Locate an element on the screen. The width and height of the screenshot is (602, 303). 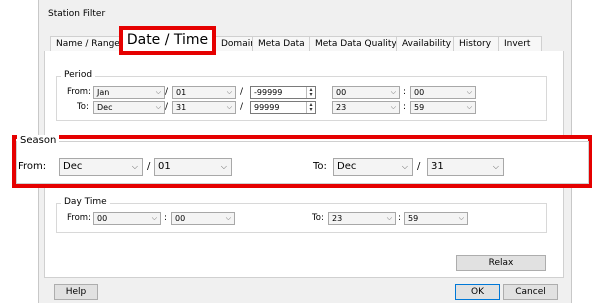
period-from-label: From: is located at coordinates (79, 92).